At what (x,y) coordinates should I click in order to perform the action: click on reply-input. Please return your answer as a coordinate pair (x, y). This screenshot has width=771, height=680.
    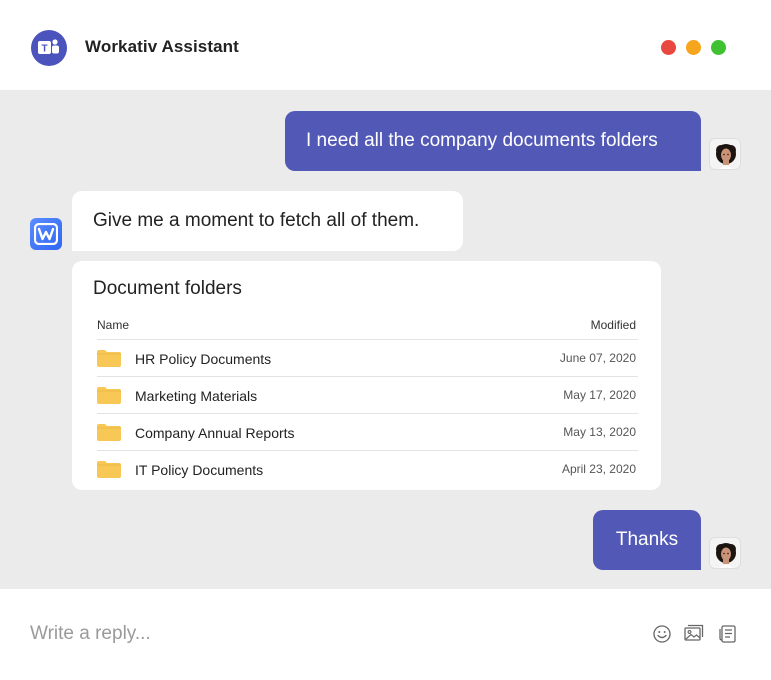
    Looking at the image, I should click on (230, 634).